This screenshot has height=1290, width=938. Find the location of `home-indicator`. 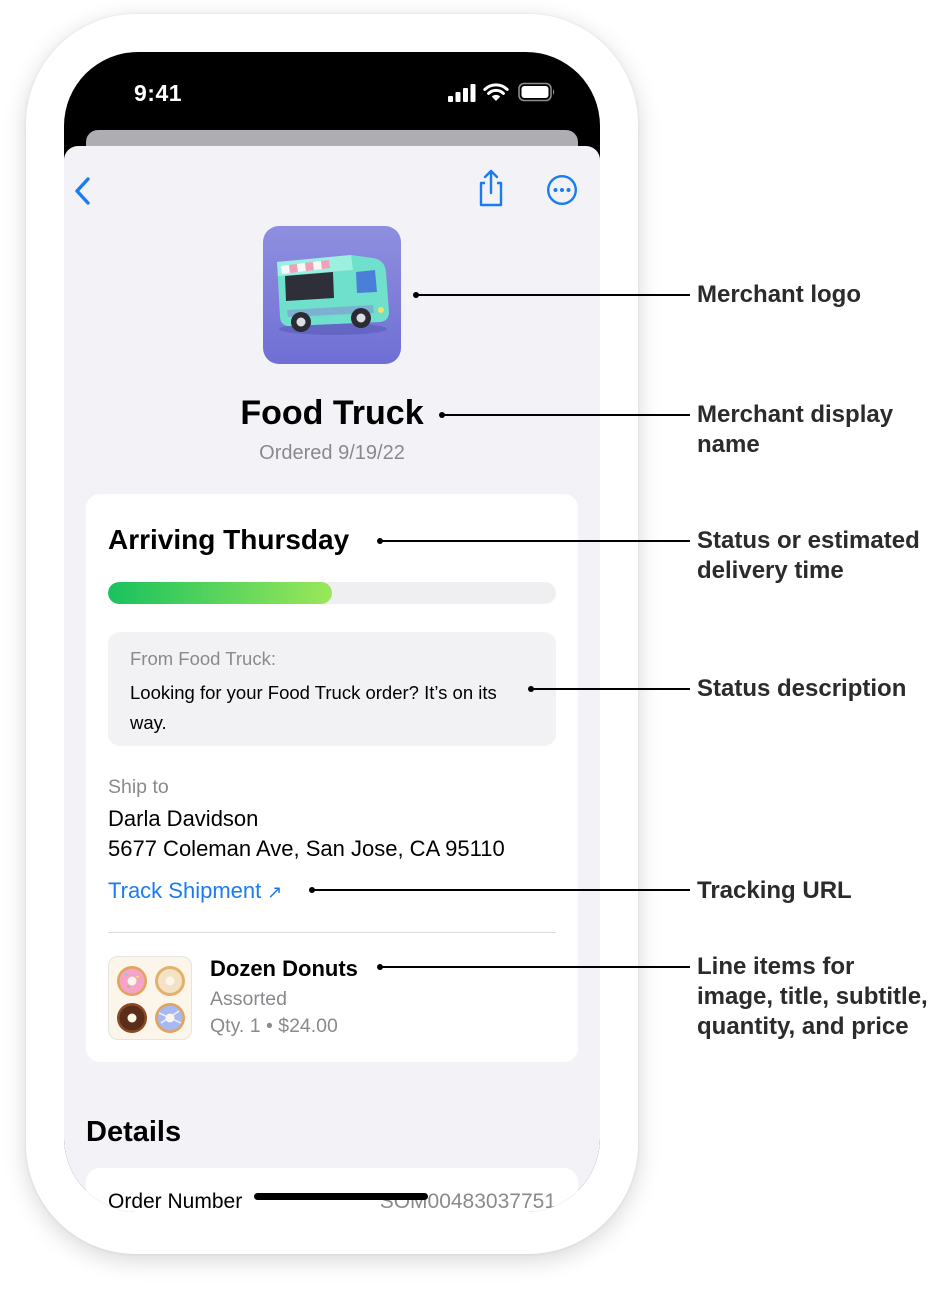

home-indicator is located at coordinates (341, 1196).